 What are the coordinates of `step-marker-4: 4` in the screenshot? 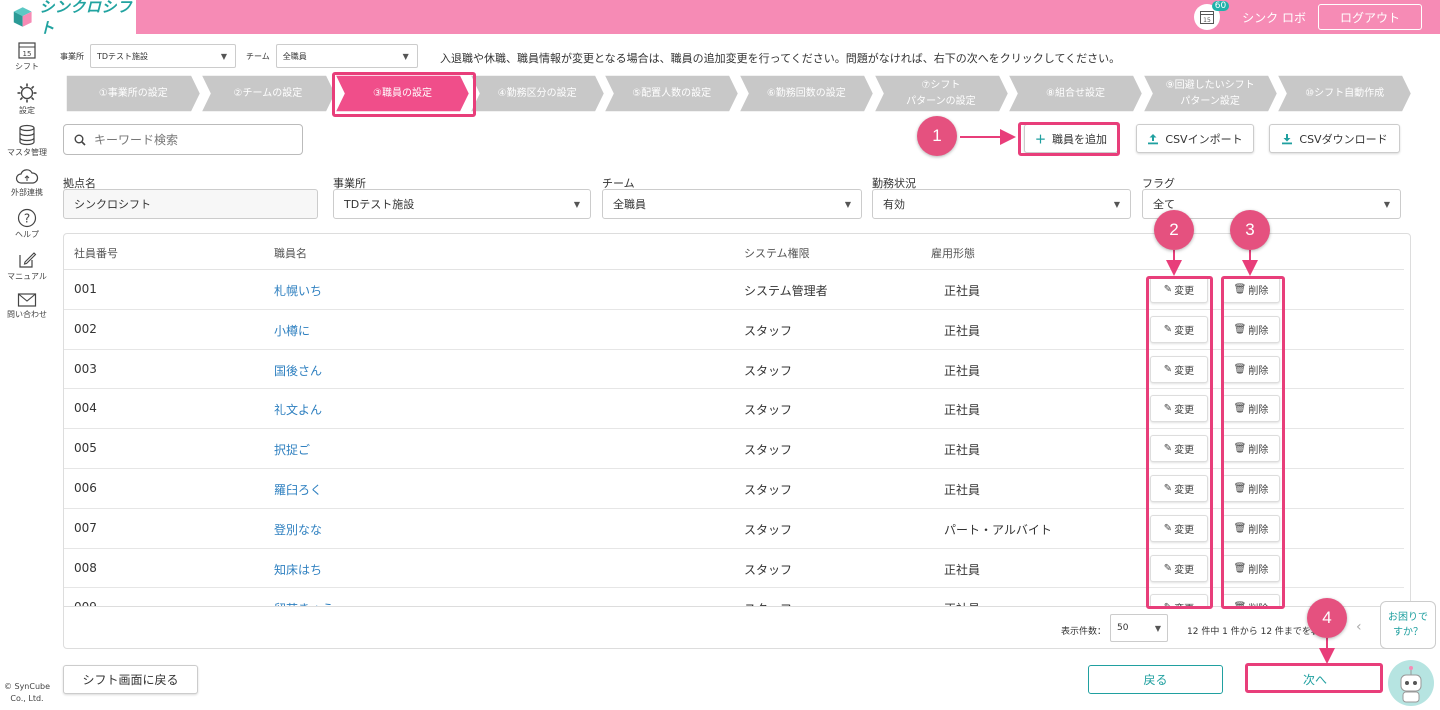 It's located at (1327, 618).